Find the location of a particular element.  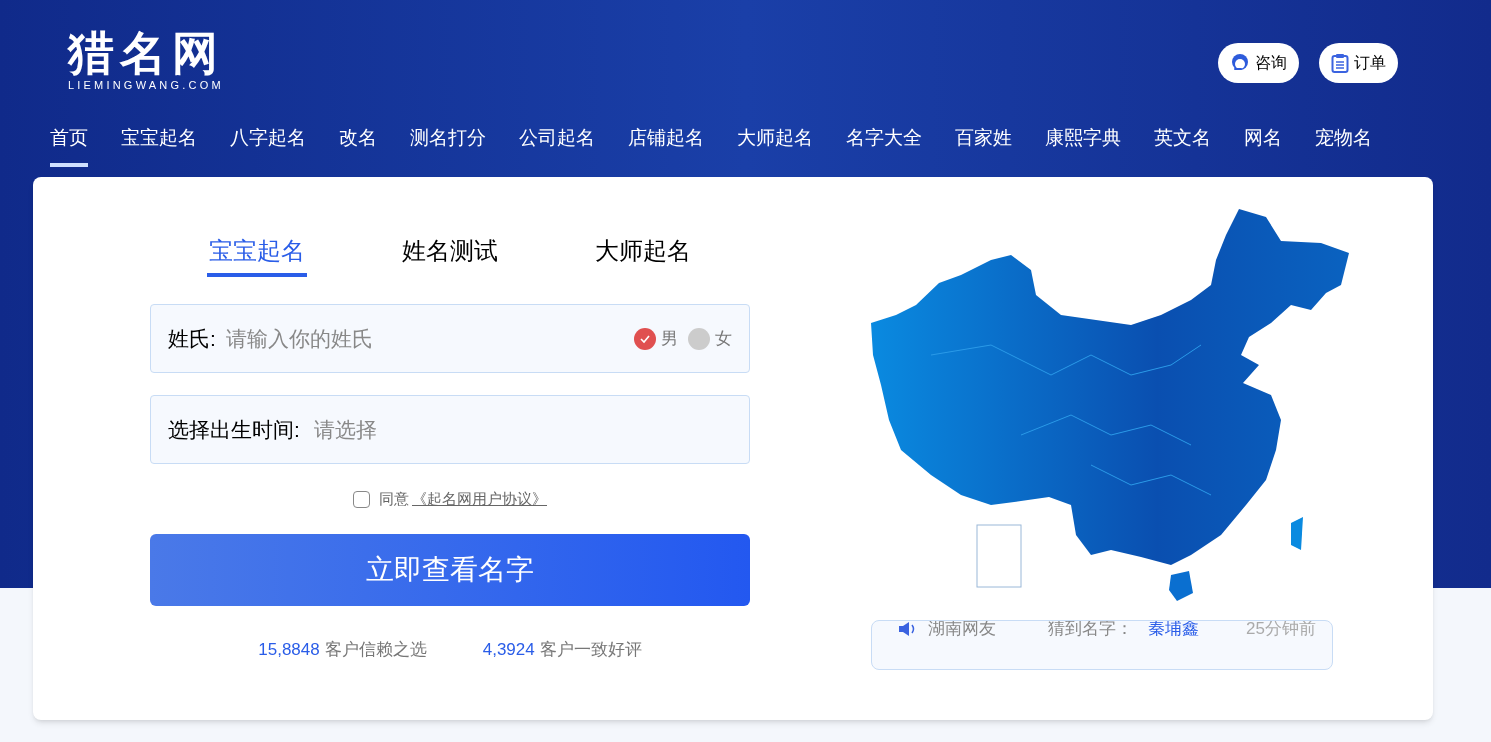

nav-link: 店铺起名 is located at coordinates (666, 143).